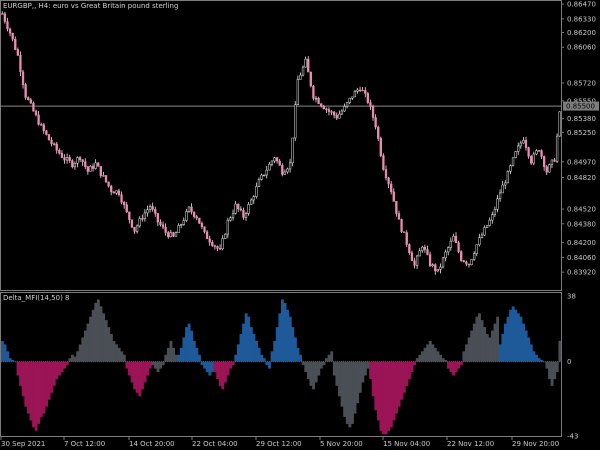 The image size is (600, 450). What do you see at coordinates (569, 362) in the screenshot?
I see `indicator-tick-label: 0` at bounding box center [569, 362].